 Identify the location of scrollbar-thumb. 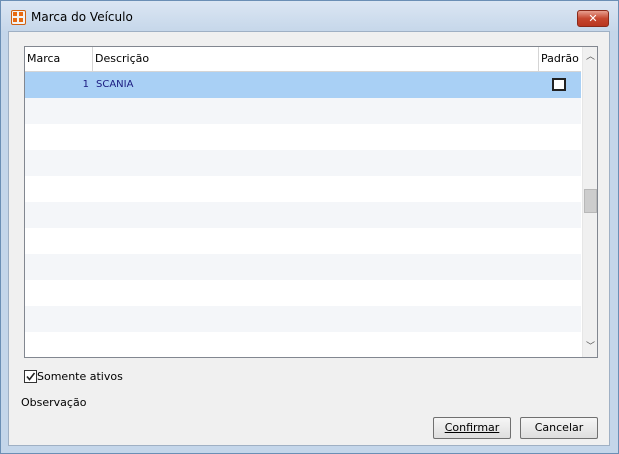
(590, 201).